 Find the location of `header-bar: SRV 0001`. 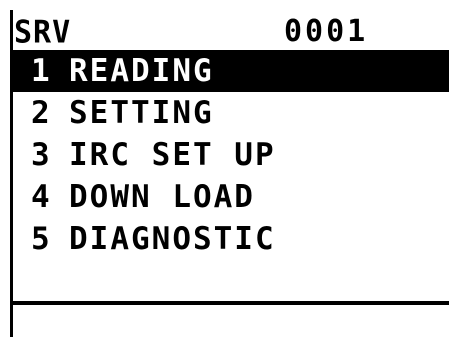

header-bar: SRV 0001 is located at coordinates (229, 32).